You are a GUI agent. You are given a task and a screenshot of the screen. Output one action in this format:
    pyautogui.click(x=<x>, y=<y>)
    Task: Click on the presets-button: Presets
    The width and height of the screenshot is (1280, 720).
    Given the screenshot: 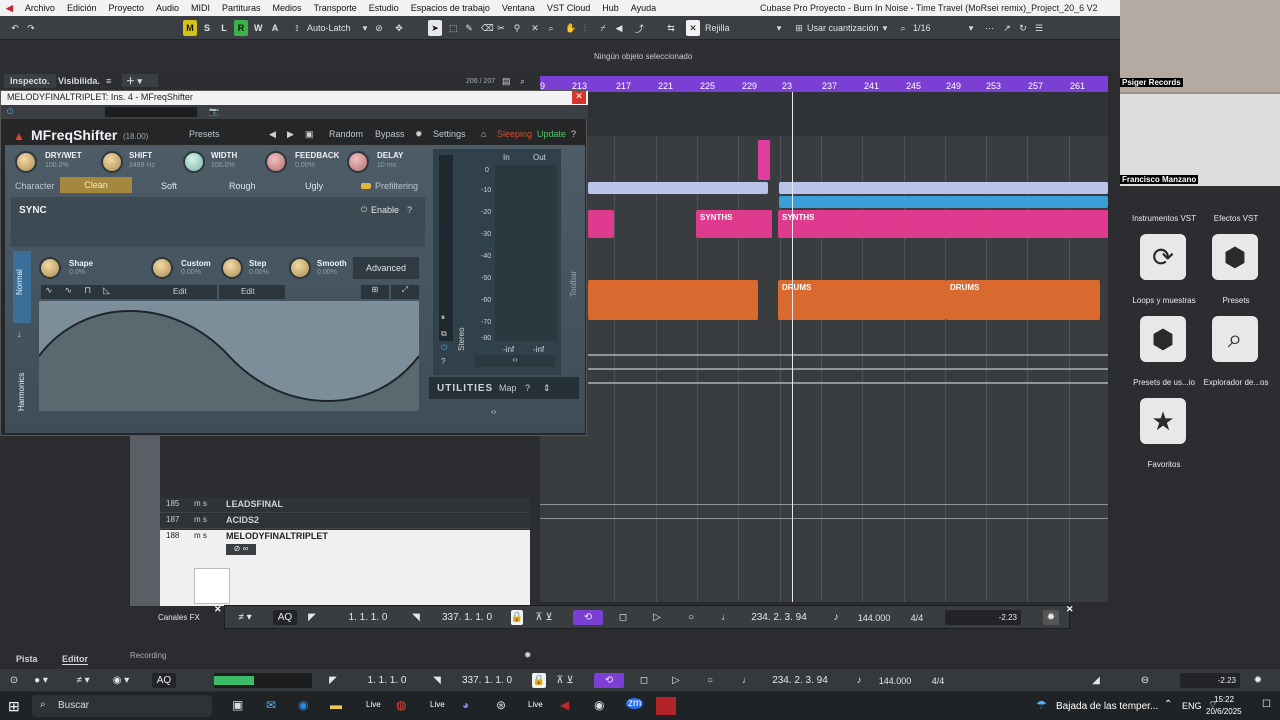 What is the action you would take?
    pyautogui.click(x=204, y=134)
    